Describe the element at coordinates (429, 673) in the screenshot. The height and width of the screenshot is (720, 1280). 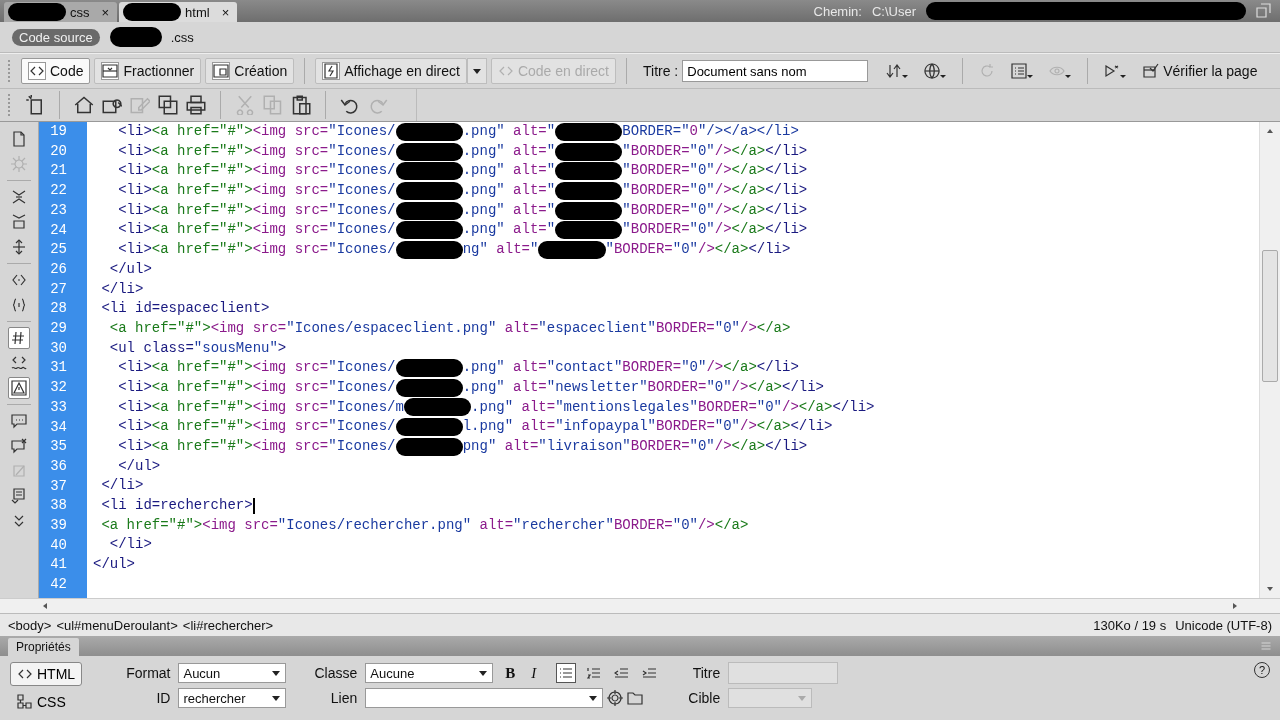
I see `class-select: Aucune` at that location.